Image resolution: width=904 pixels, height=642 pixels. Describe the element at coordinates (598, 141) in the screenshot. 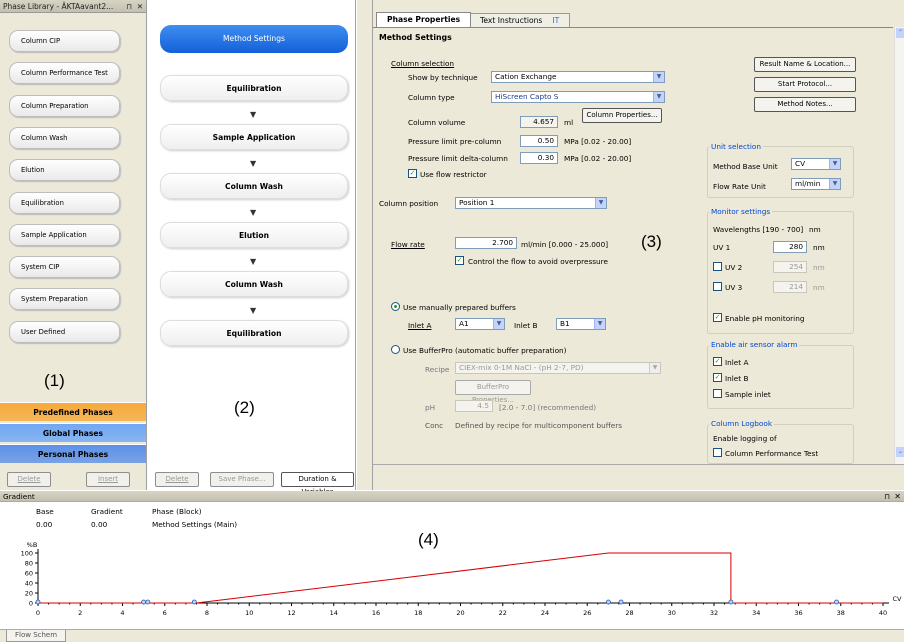

I see `pressure-pre-range: MPa [0.02 - 20.00]` at that location.